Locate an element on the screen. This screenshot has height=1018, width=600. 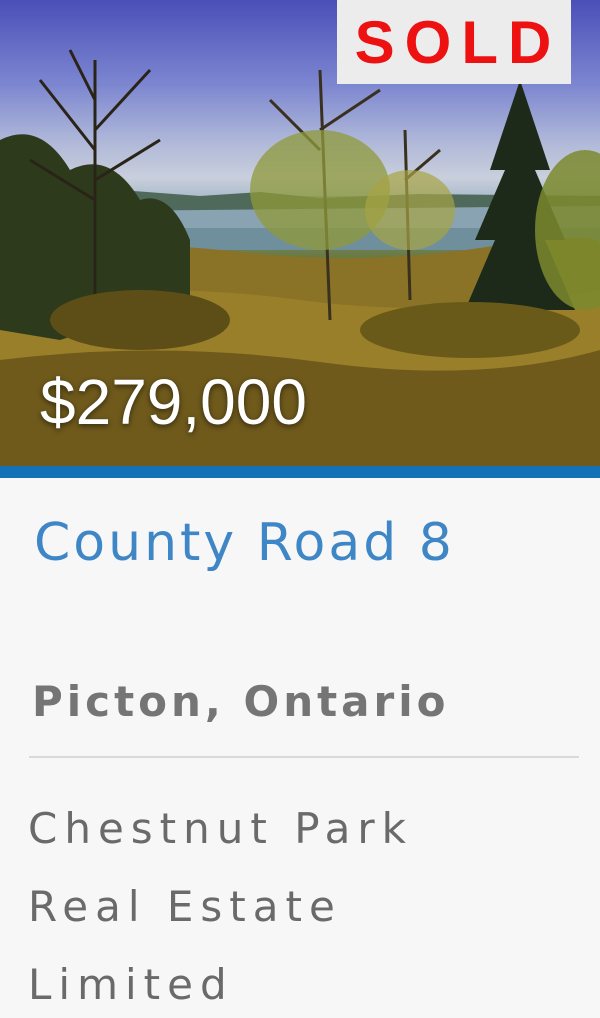
price-label: $279,000 is located at coordinates (173, 402).